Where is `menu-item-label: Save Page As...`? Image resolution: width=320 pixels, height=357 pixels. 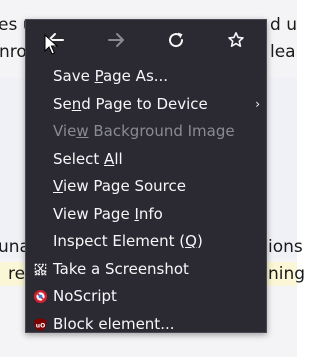 menu-item-label: Save Page As... is located at coordinates (111, 76).